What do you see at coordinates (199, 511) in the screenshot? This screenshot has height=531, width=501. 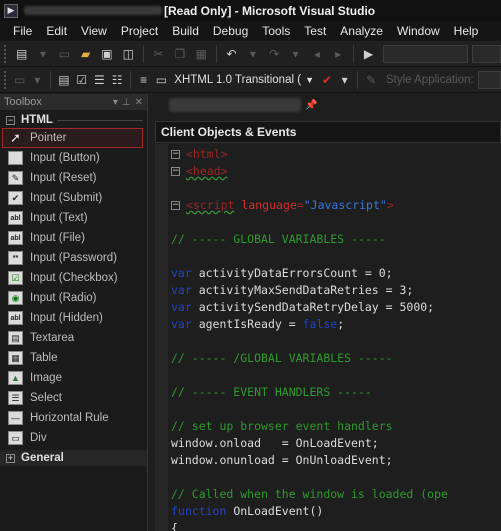 I see `code-keyword: function` at bounding box center [199, 511].